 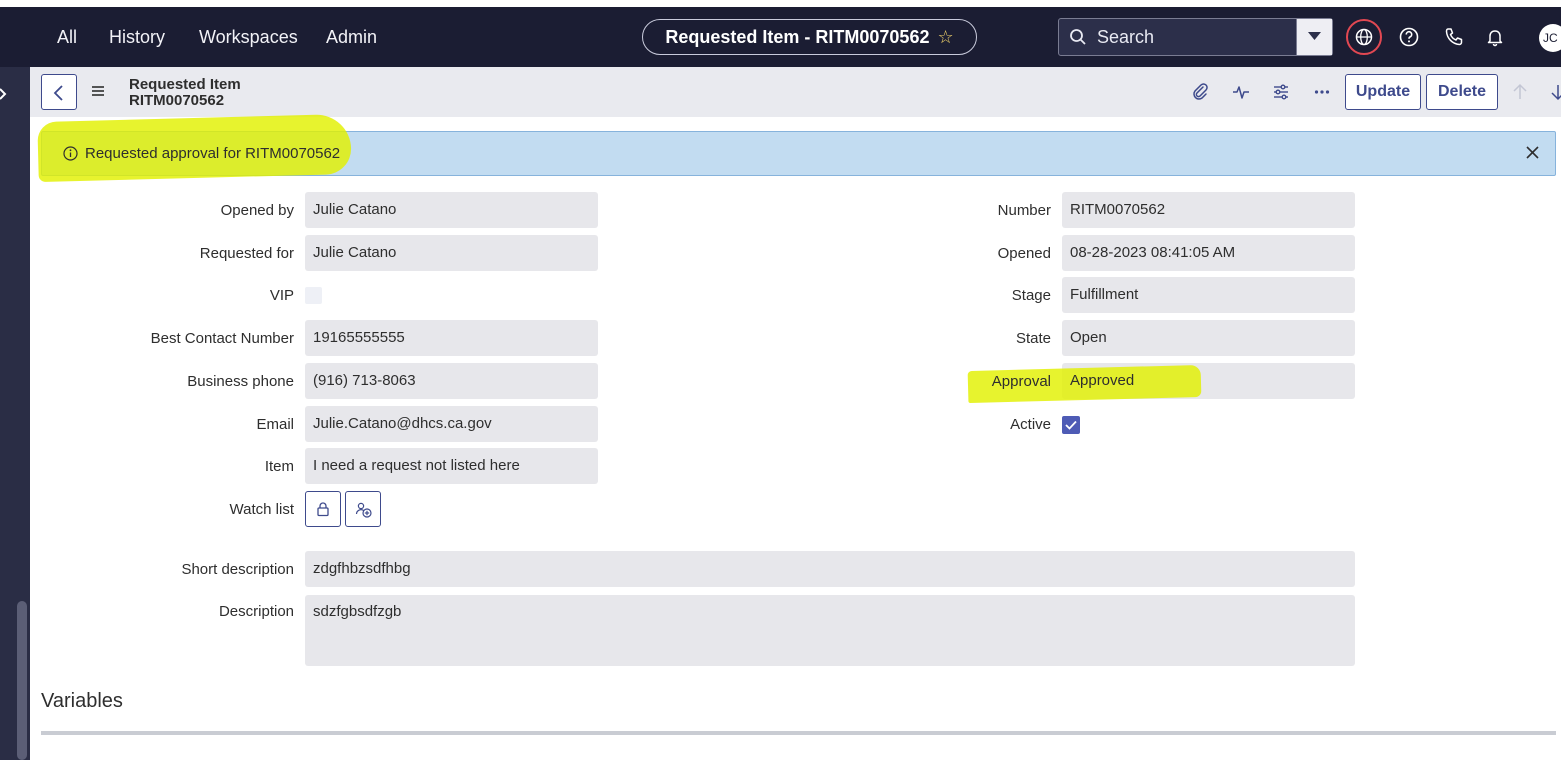 What do you see at coordinates (1208, 295) in the screenshot?
I see `stage-field: Fulfillment` at bounding box center [1208, 295].